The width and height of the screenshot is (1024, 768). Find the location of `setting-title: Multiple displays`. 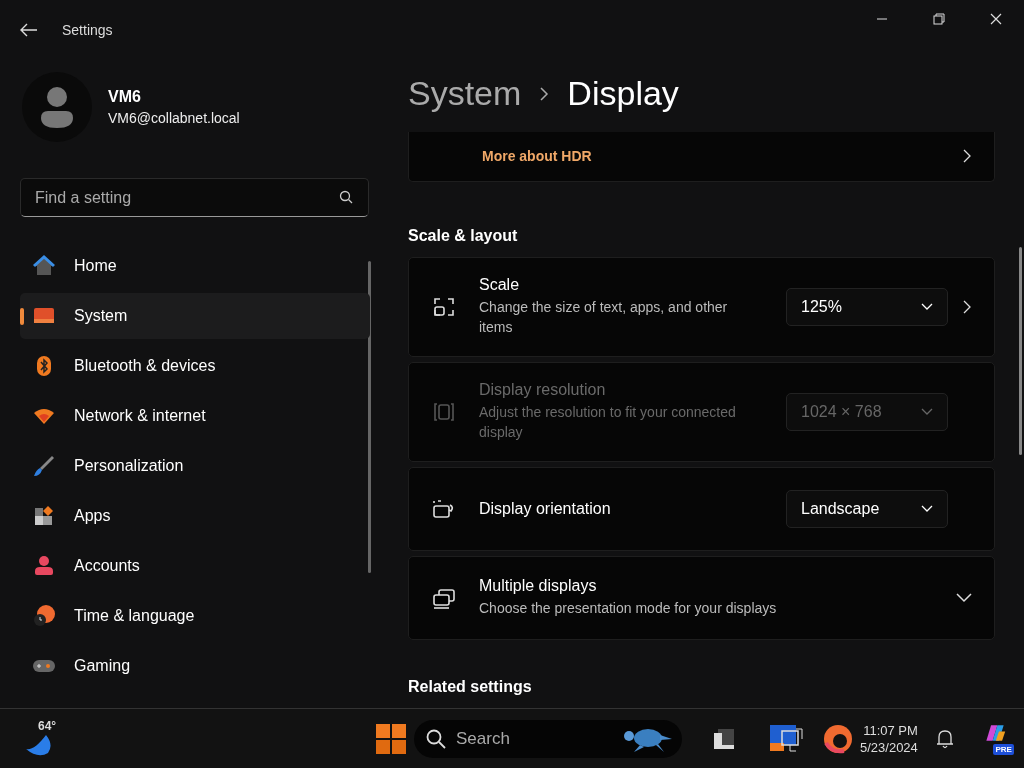

setting-title: Multiple displays is located at coordinates (538, 586).